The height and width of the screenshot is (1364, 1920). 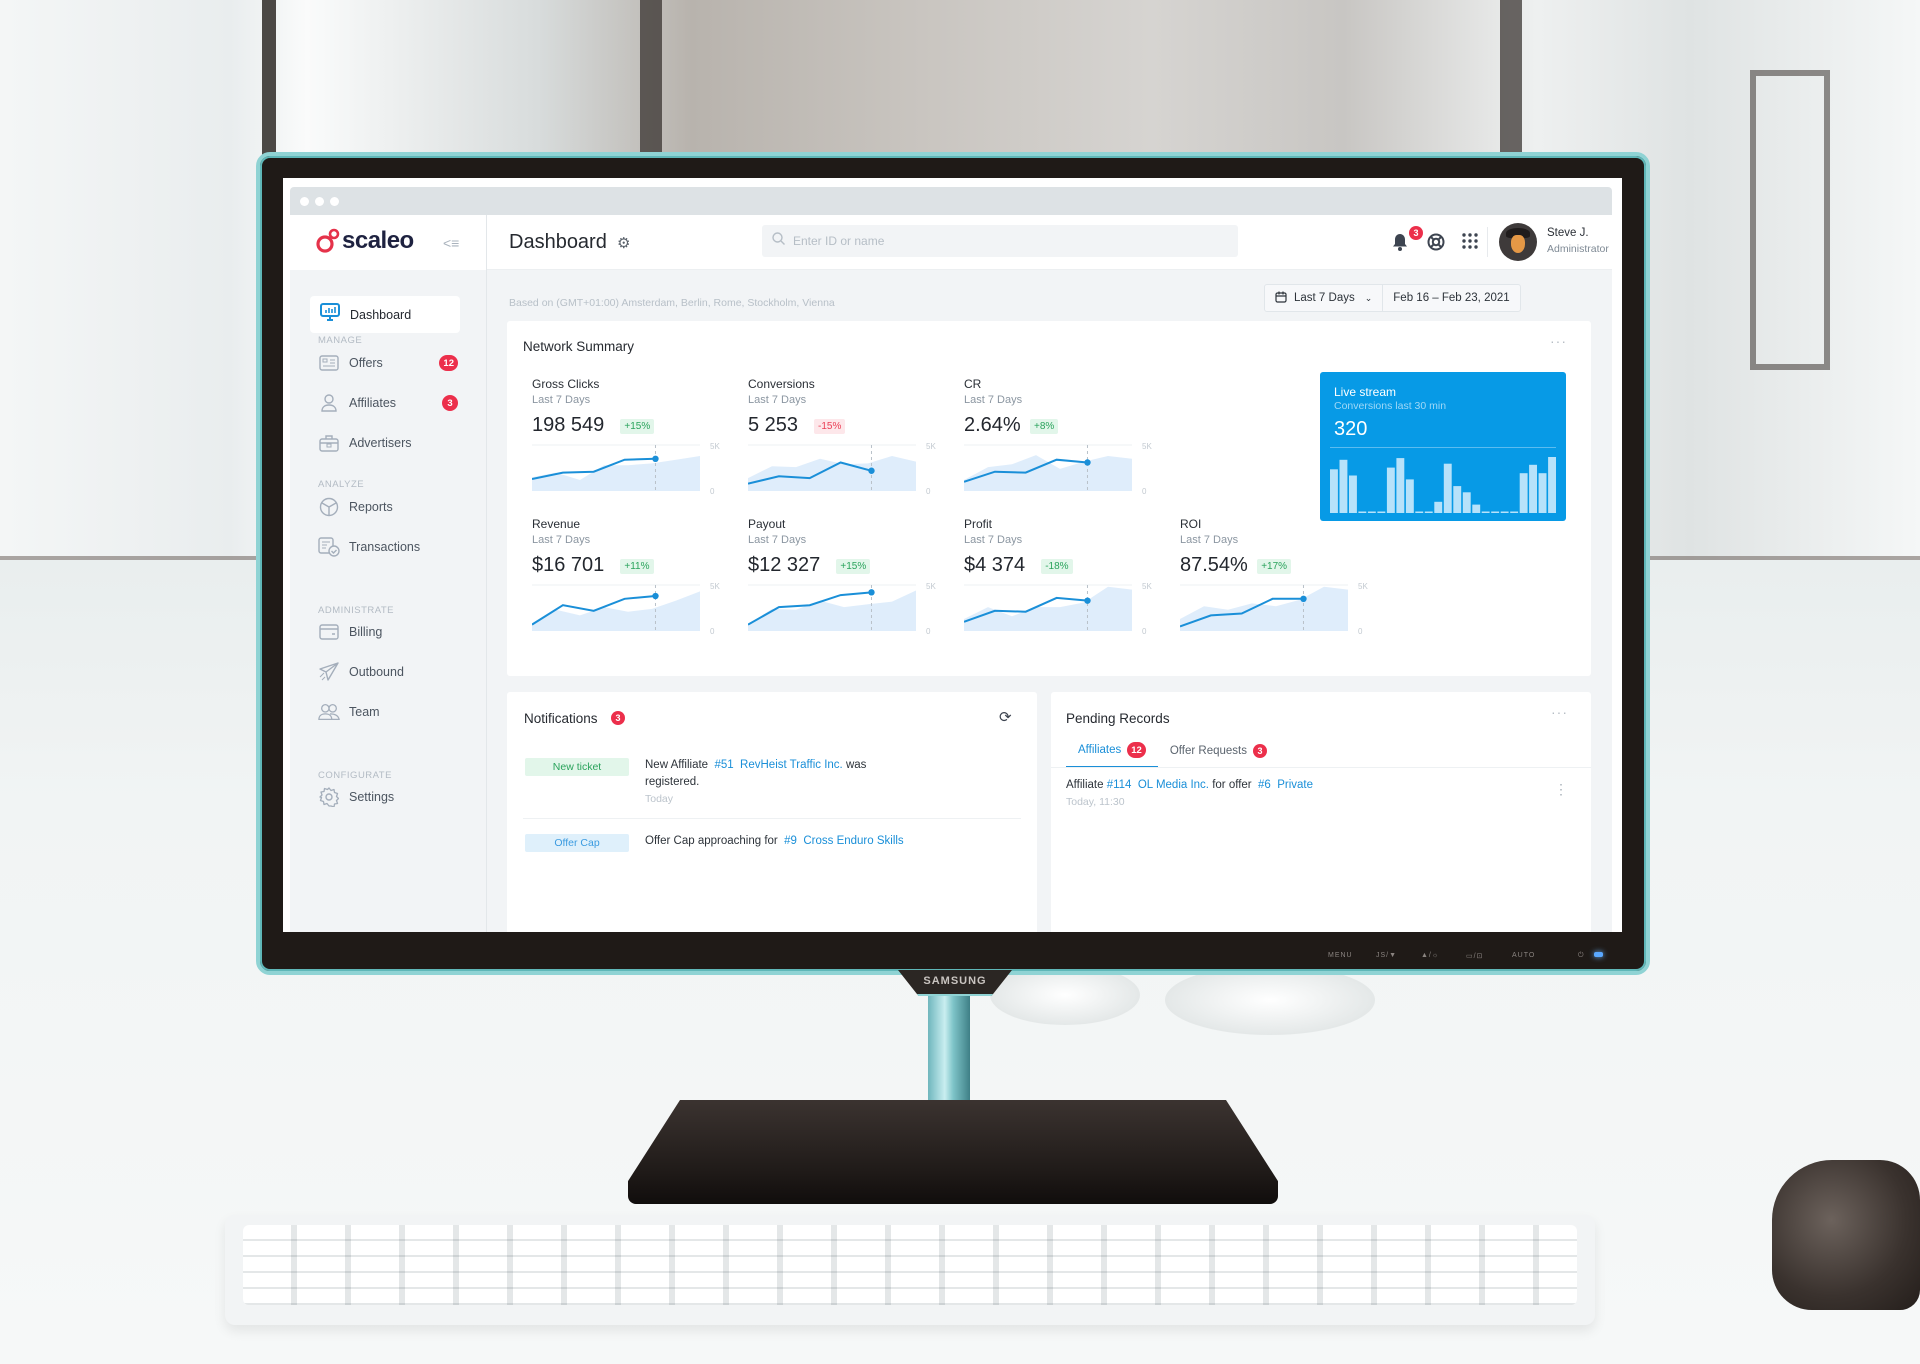 I want to click on metric-card: CR Last 7 Days 2.64% +8% 5K 0, so click(x=1084, y=457).